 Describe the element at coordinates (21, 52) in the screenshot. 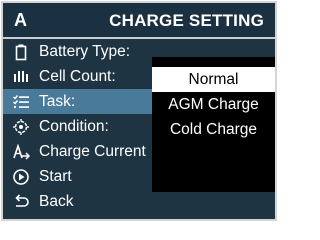

I see `battery-icon` at that location.